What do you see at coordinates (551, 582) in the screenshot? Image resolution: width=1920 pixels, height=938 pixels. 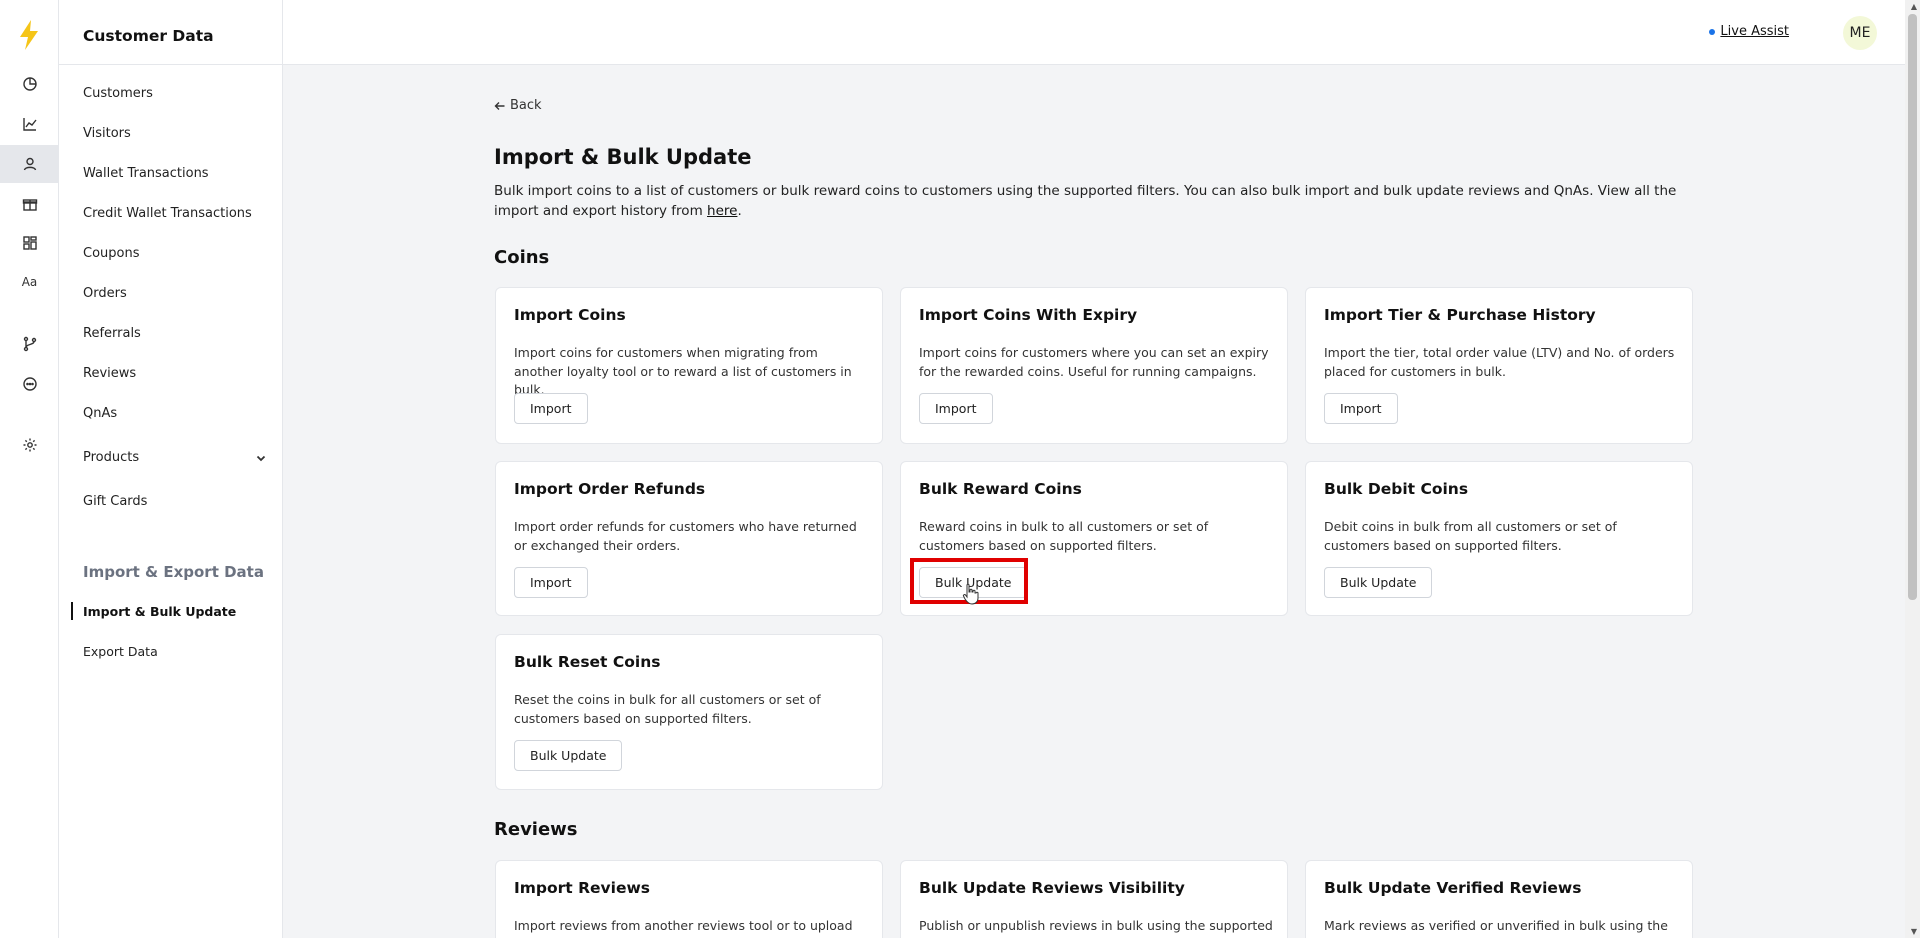 I see `import-order-refunds-button: Import` at bounding box center [551, 582].